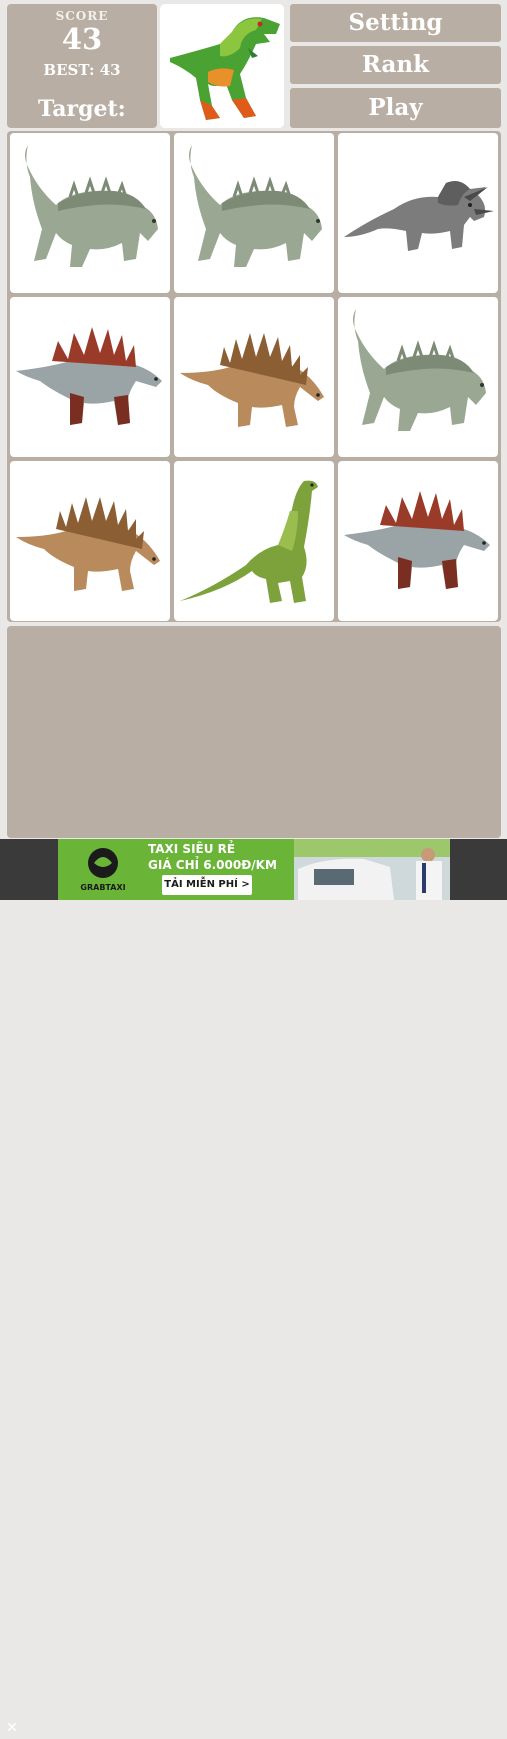 The width and height of the screenshot is (507, 1739). What do you see at coordinates (212, 865) in the screenshot?
I see `ad-price: GIÁ CHỈ 6.000Đ/KM` at bounding box center [212, 865].